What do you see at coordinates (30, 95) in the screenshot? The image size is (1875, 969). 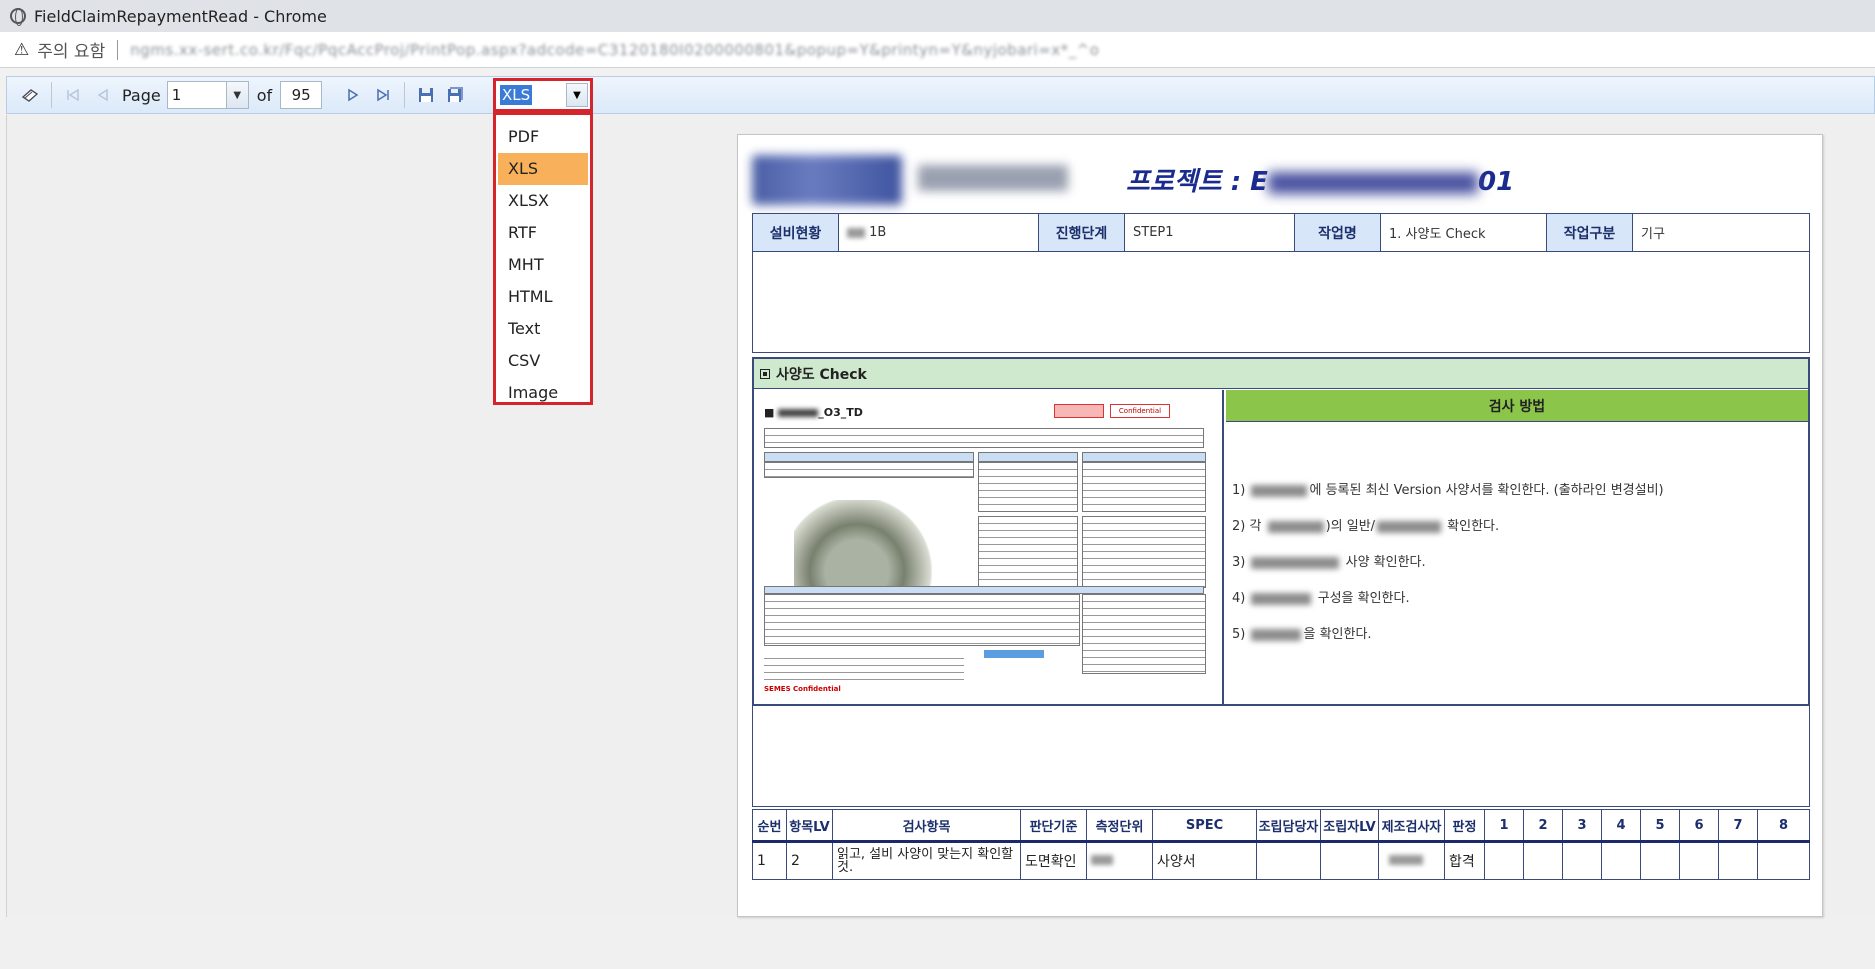 I see `print-icon` at bounding box center [30, 95].